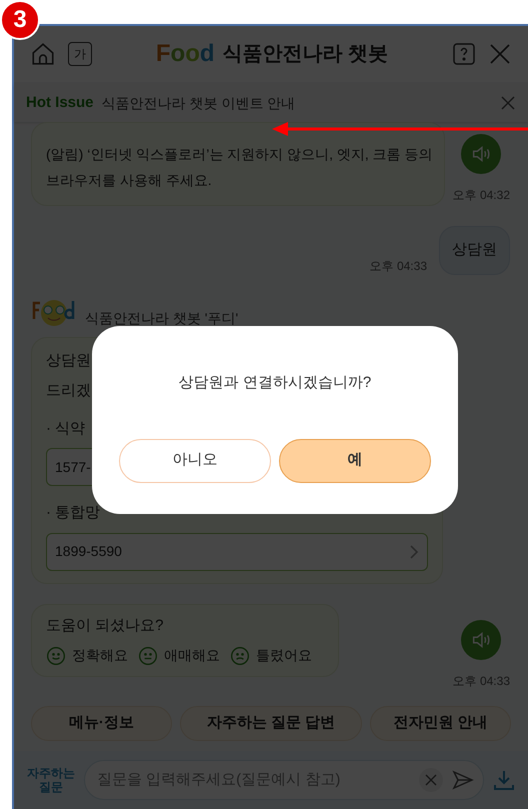 This screenshot has height=809, width=528. What do you see at coordinates (305, 54) in the screenshot?
I see `window-title: 식품안전나라 챗봇` at bounding box center [305, 54].